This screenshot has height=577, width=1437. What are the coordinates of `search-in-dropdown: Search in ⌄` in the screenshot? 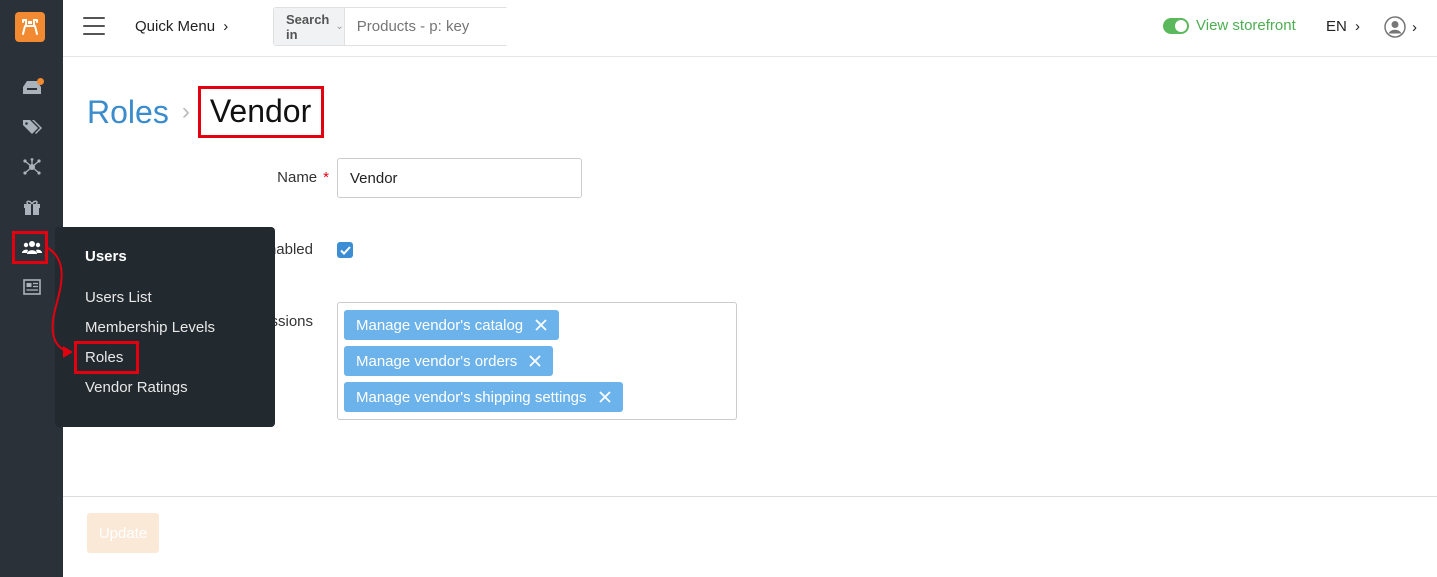 It's located at (309, 26).